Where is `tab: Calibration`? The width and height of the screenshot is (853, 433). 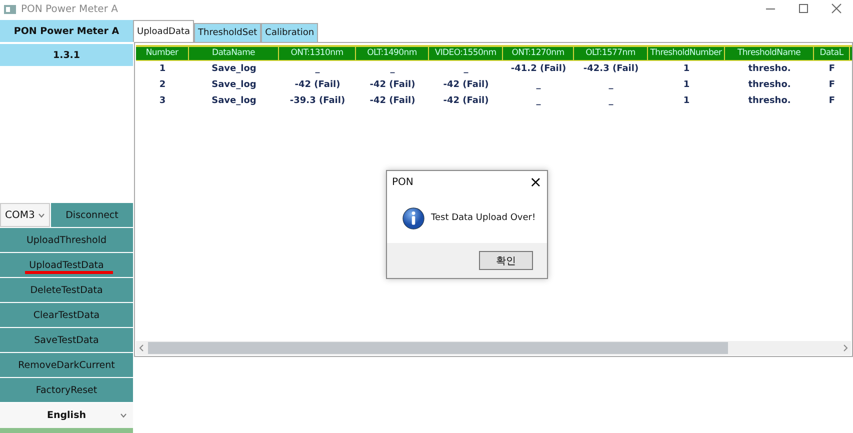
tab: Calibration is located at coordinates (289, 32).